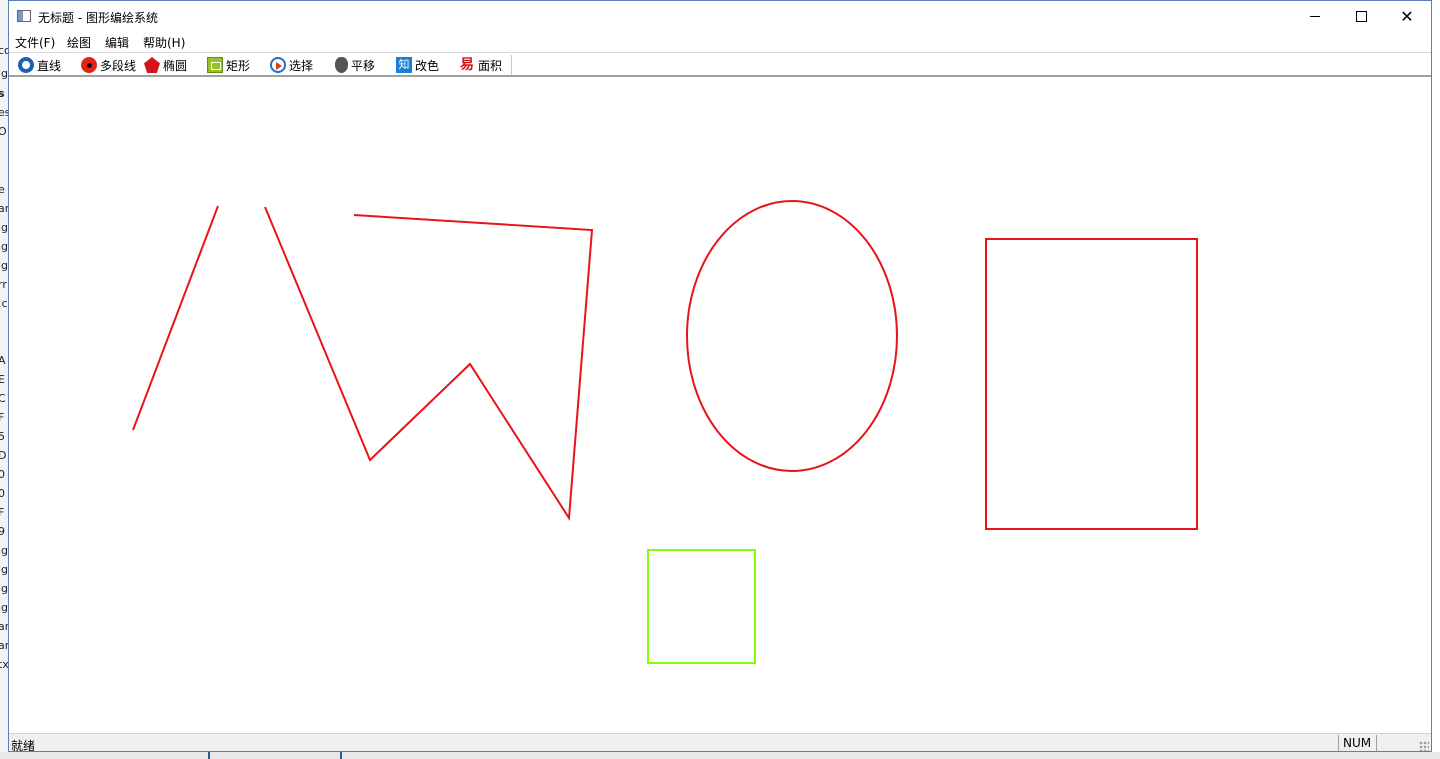  Describe the element at coordinates (701, 606) in the screenshot. I see `selected-rectangle` at that location.